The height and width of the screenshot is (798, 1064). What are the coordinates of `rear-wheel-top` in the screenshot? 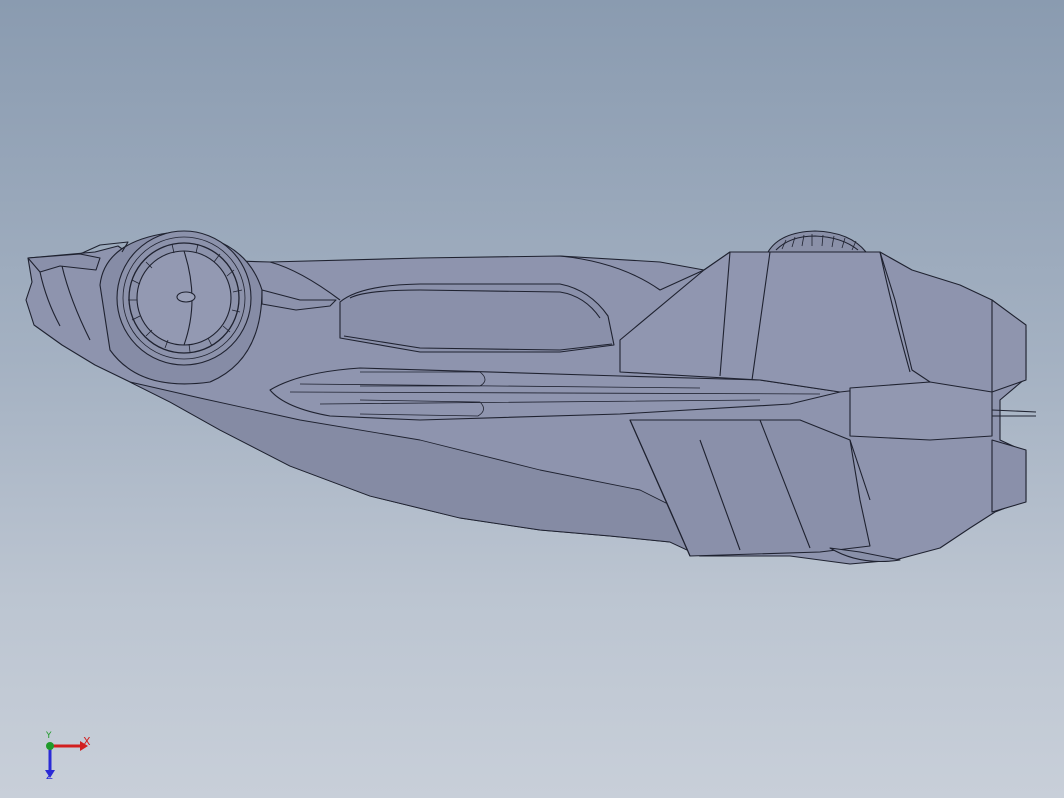 It's located at (817, 241).